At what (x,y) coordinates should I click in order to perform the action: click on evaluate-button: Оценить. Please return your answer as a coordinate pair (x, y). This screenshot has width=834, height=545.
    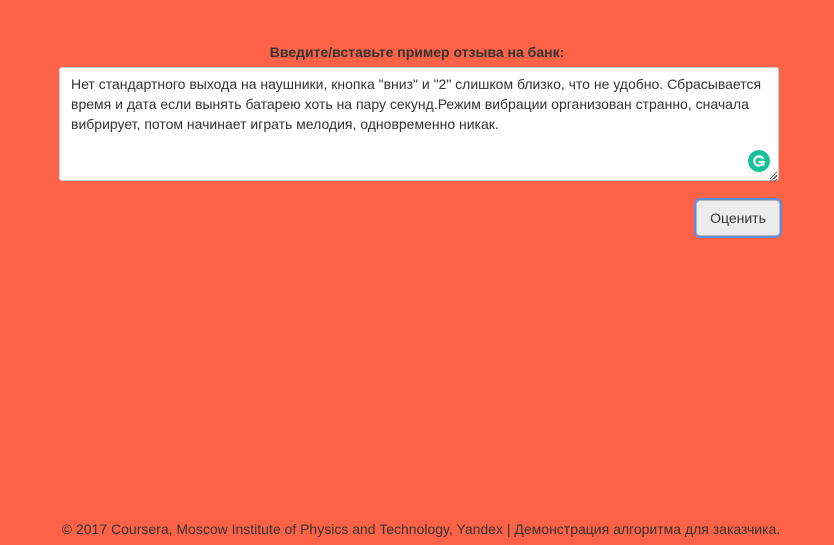
    Looking at the image, I should click on (738, 218).